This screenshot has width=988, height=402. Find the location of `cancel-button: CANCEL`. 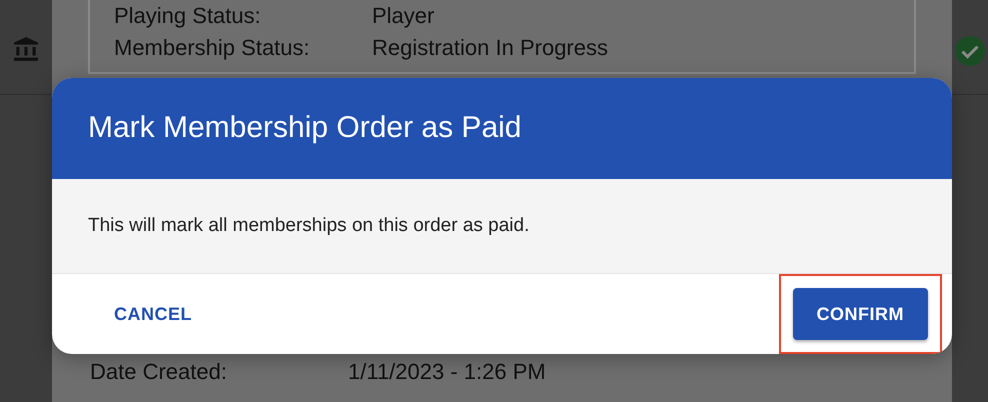

cancel-button: CANCEL is located at coordinates (153, 314).